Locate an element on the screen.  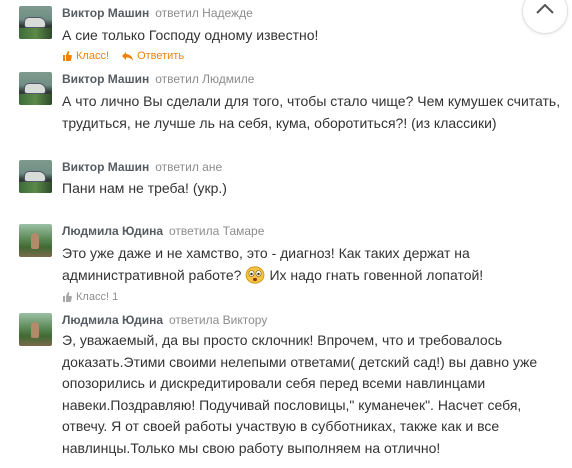
comment-actions: Класс! 1 is located at coordinates (95, 298).